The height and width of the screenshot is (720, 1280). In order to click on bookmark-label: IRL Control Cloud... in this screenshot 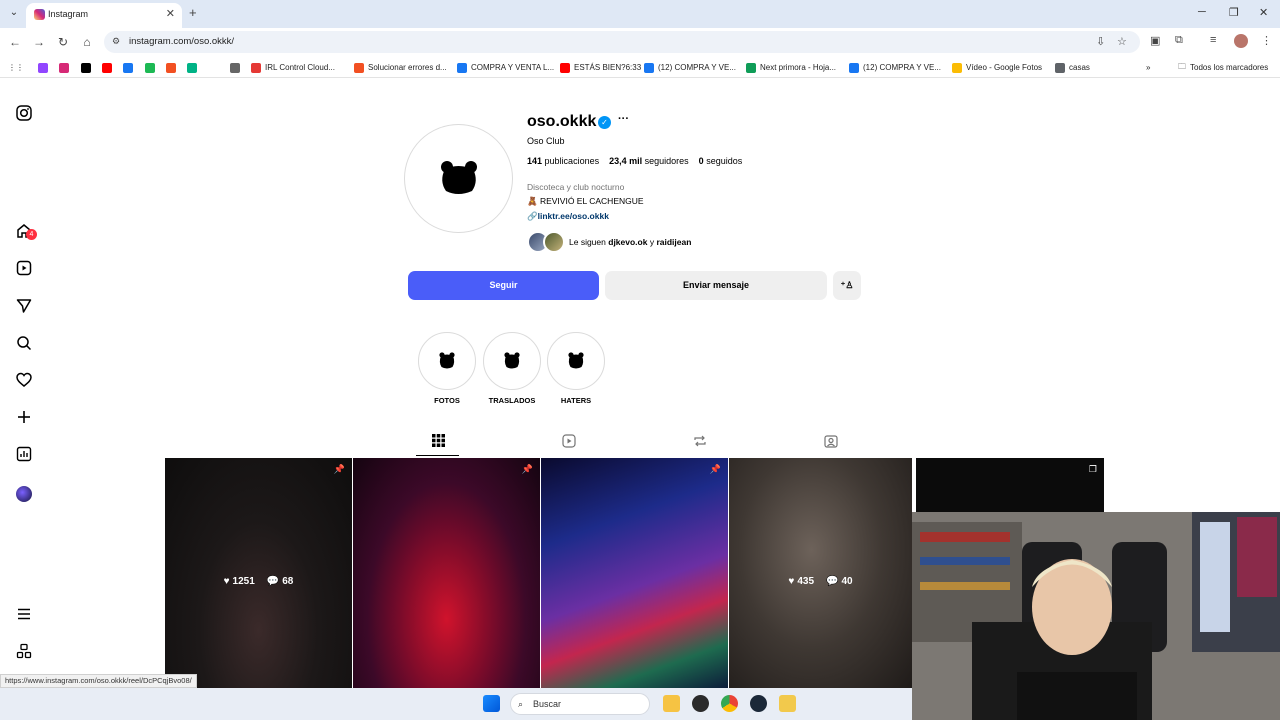, I will do `click(300, 67)`.